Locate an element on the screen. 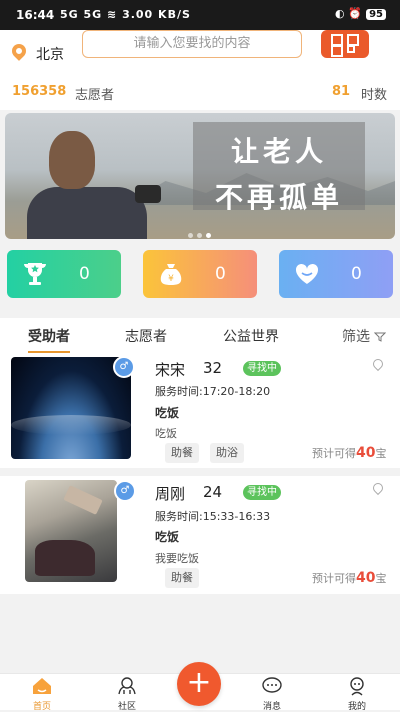 The image size is (400, 712). recipient-name: 周刚 is located at coordinates (170, 494).